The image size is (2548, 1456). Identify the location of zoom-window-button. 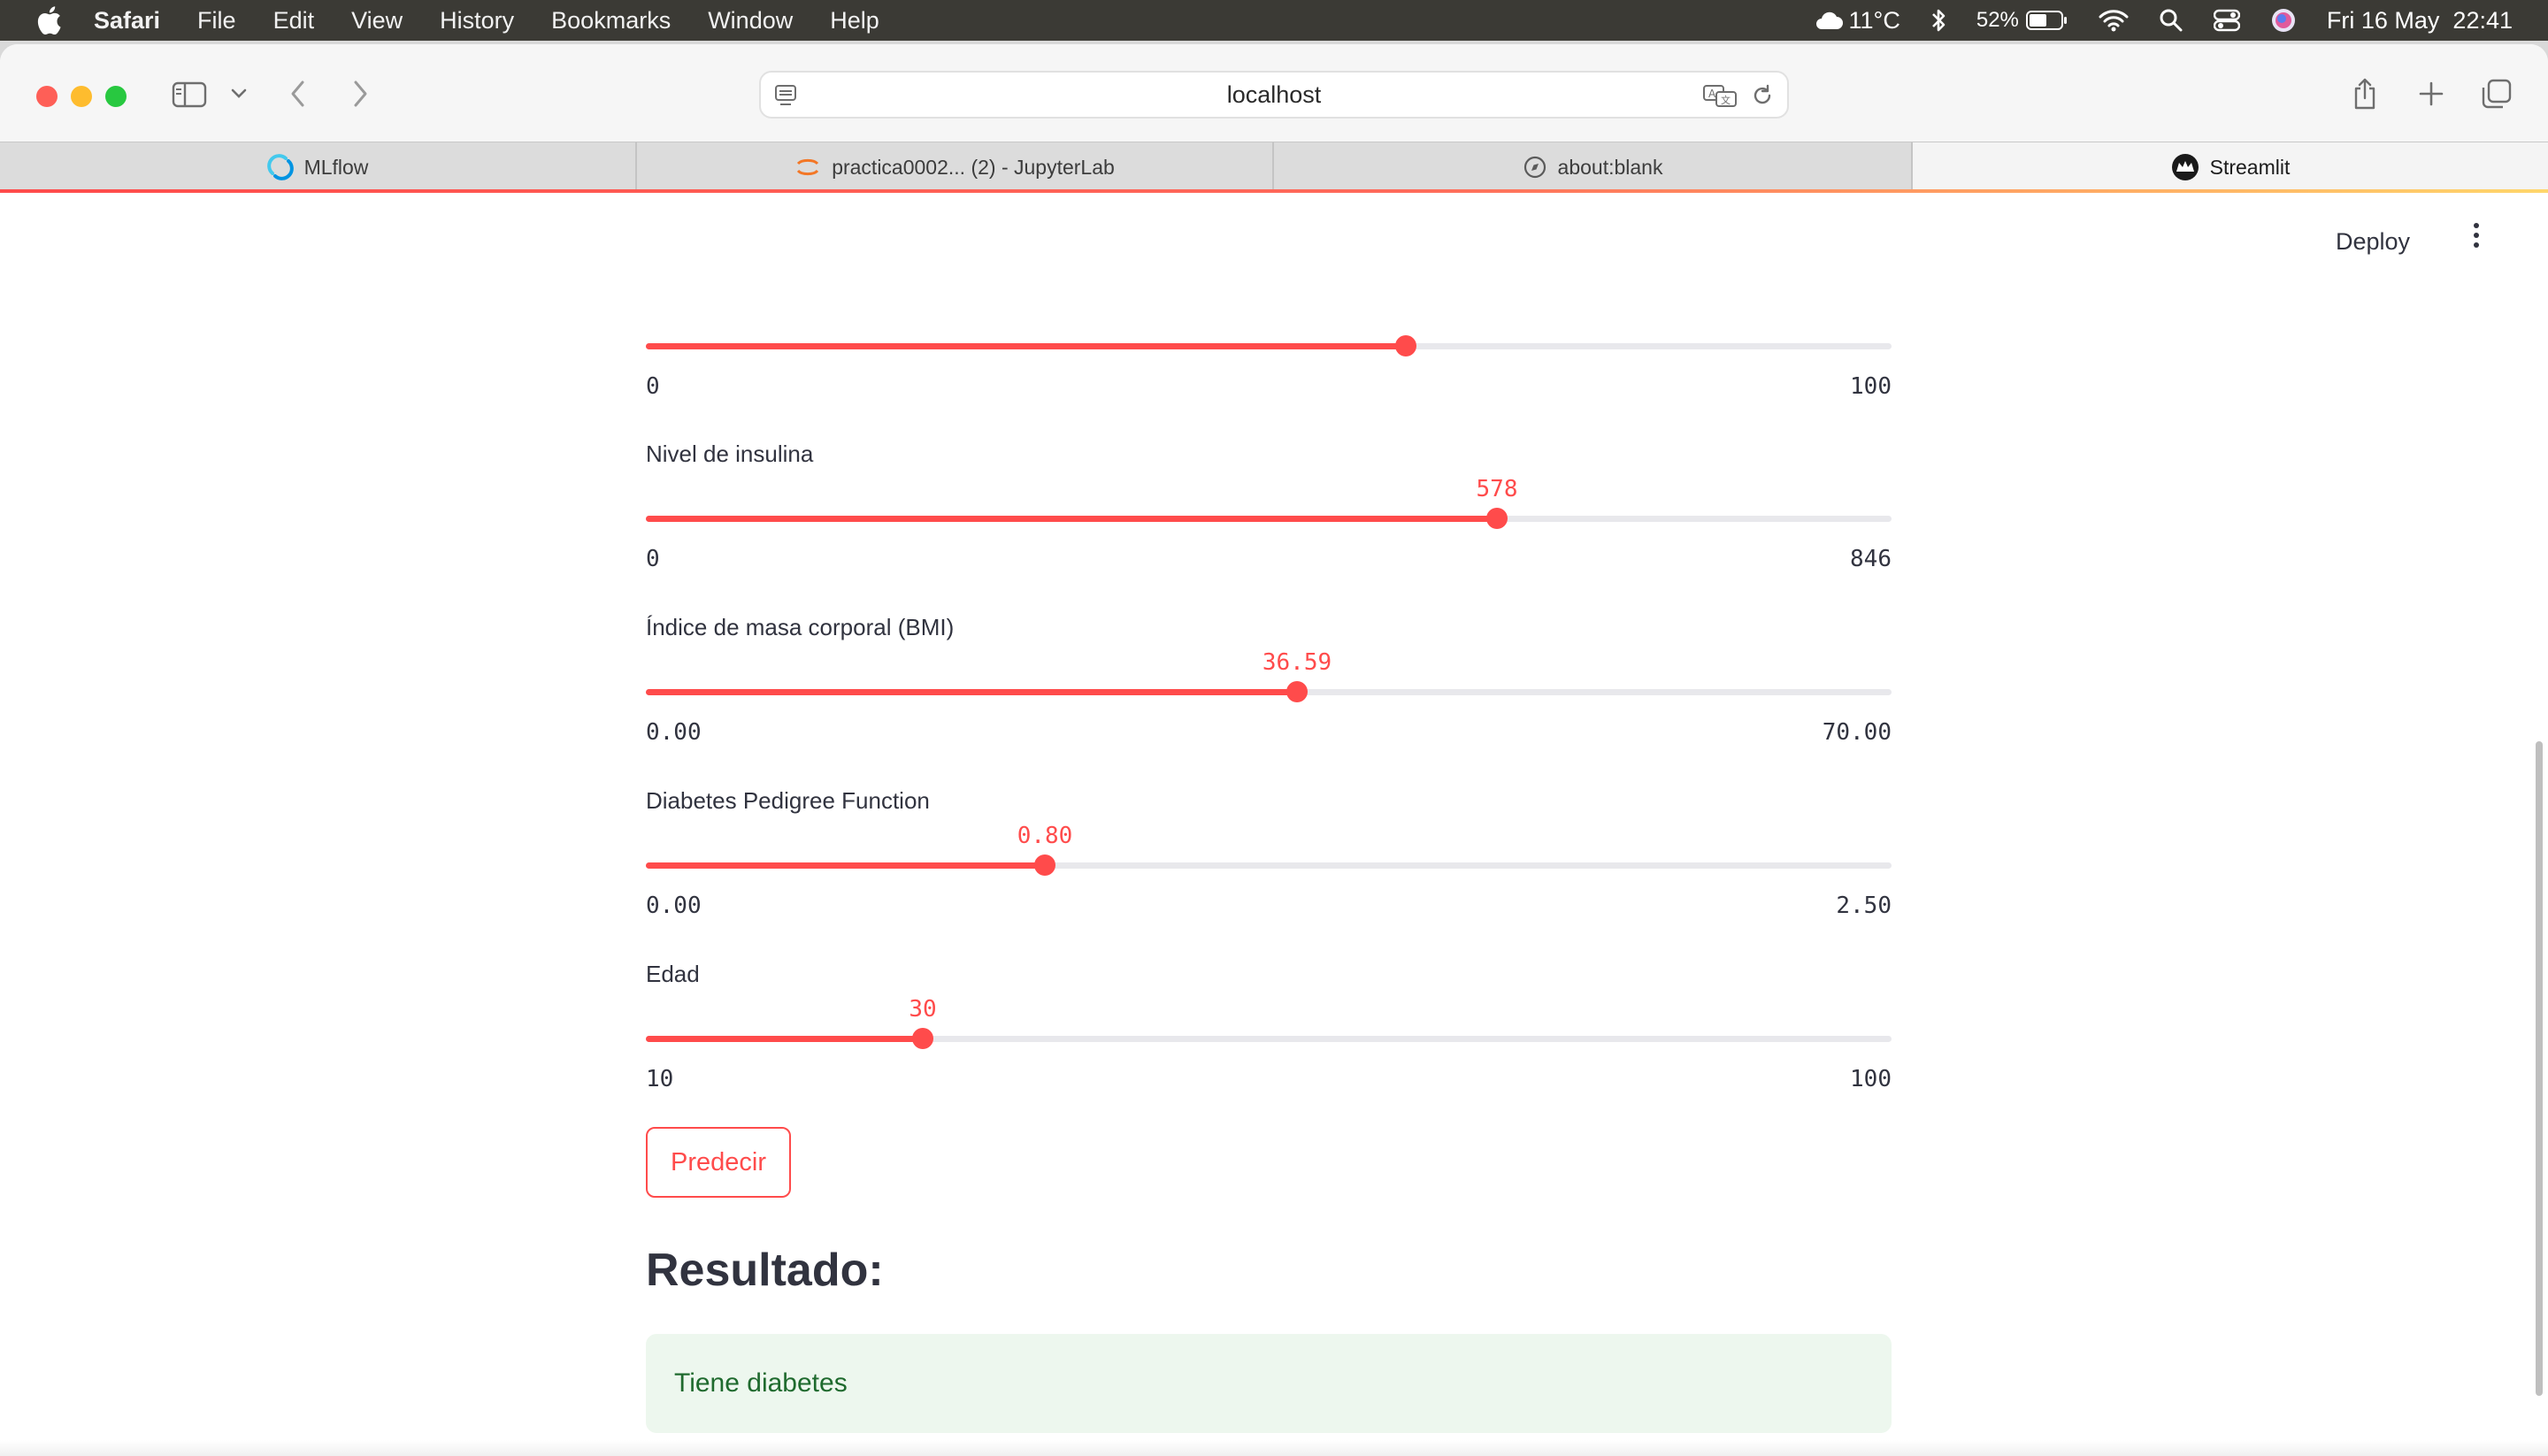
(116, 96).